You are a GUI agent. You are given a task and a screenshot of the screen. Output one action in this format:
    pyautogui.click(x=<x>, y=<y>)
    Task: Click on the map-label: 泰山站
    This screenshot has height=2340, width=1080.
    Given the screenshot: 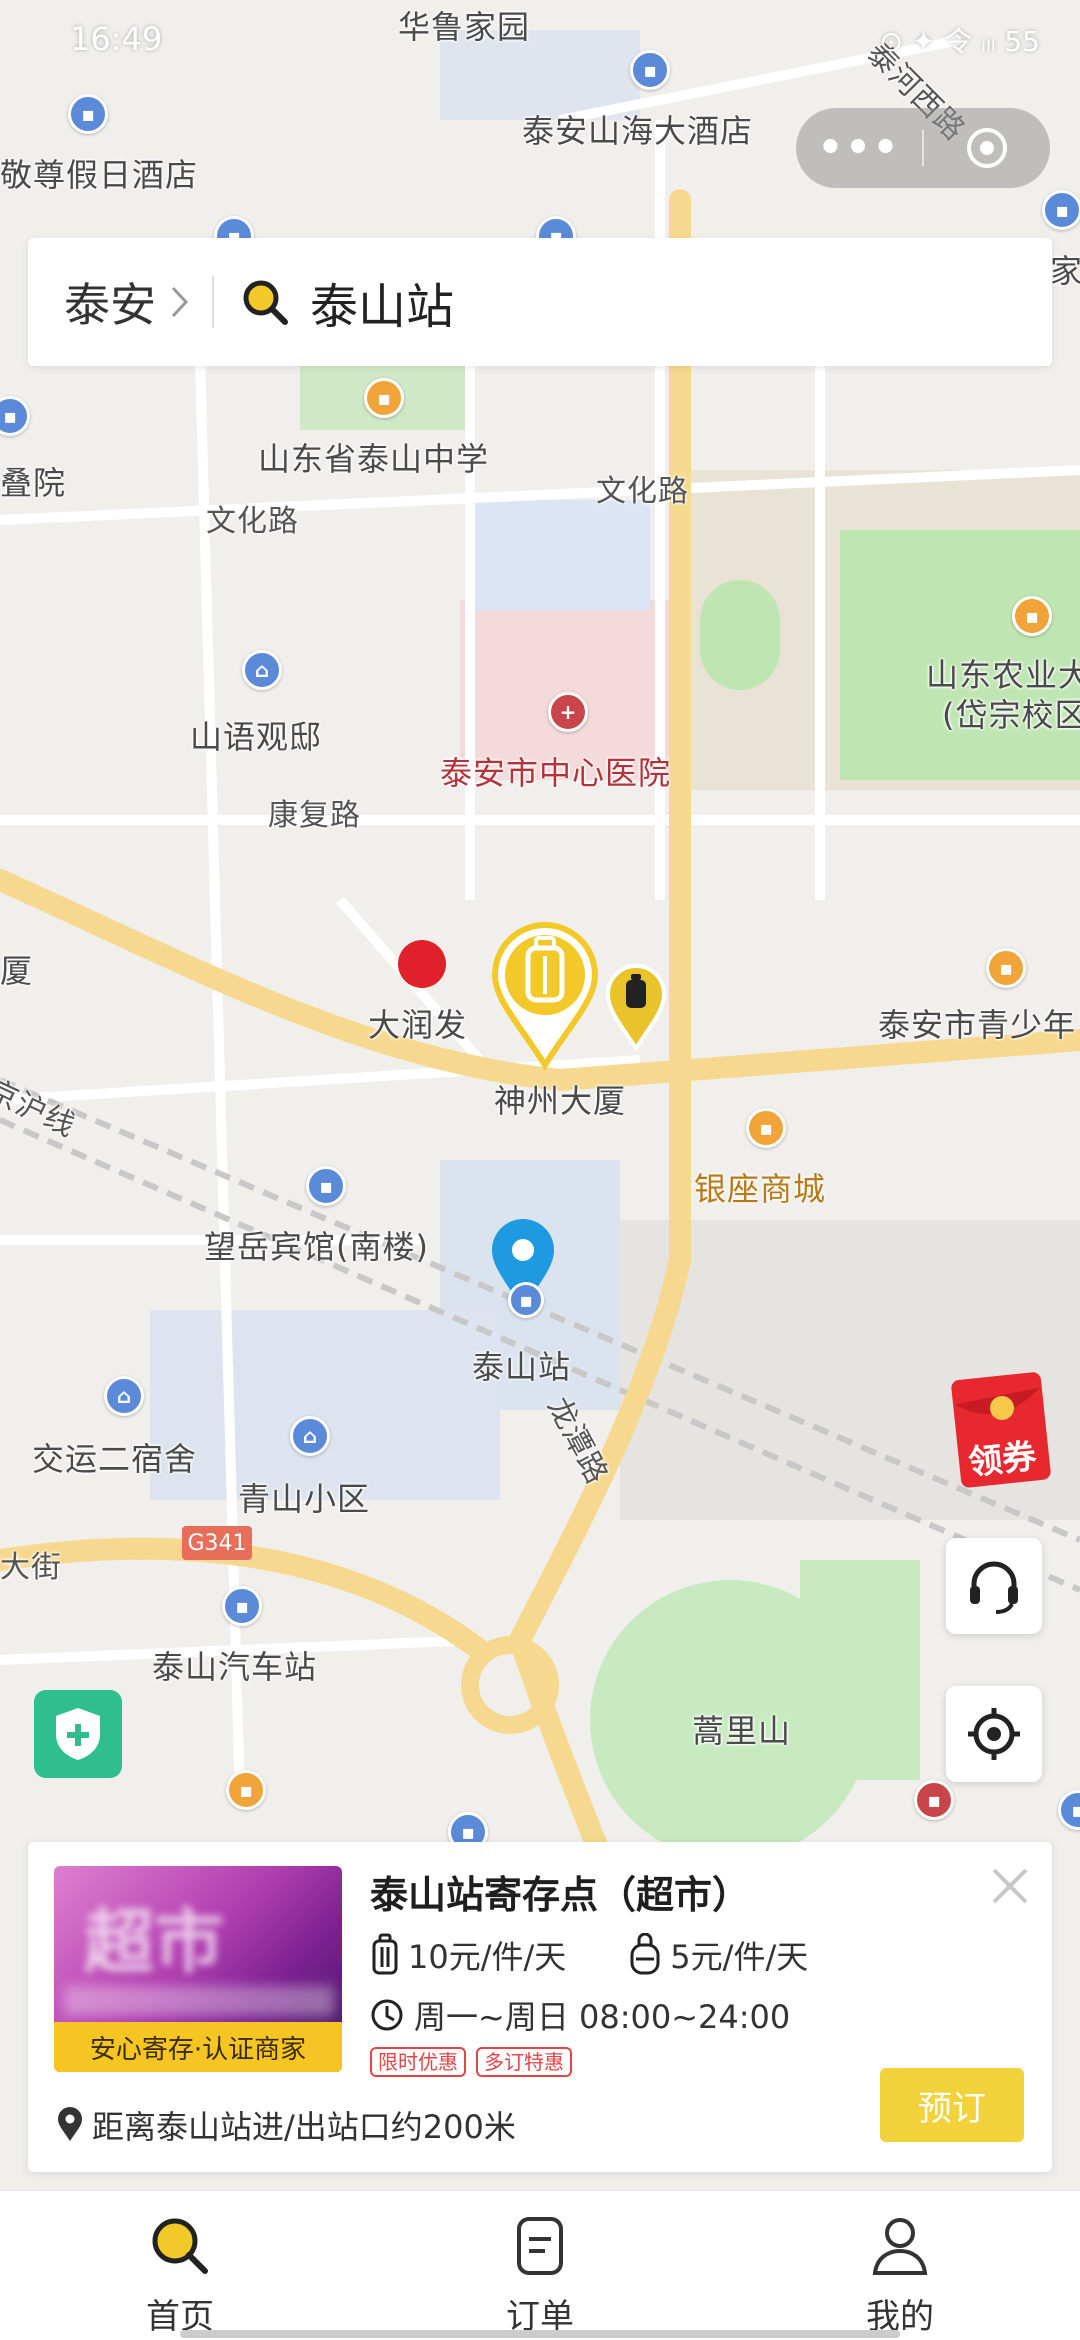 What is the action you would take?
    pyautogui.click(x=522, y=1367)
    